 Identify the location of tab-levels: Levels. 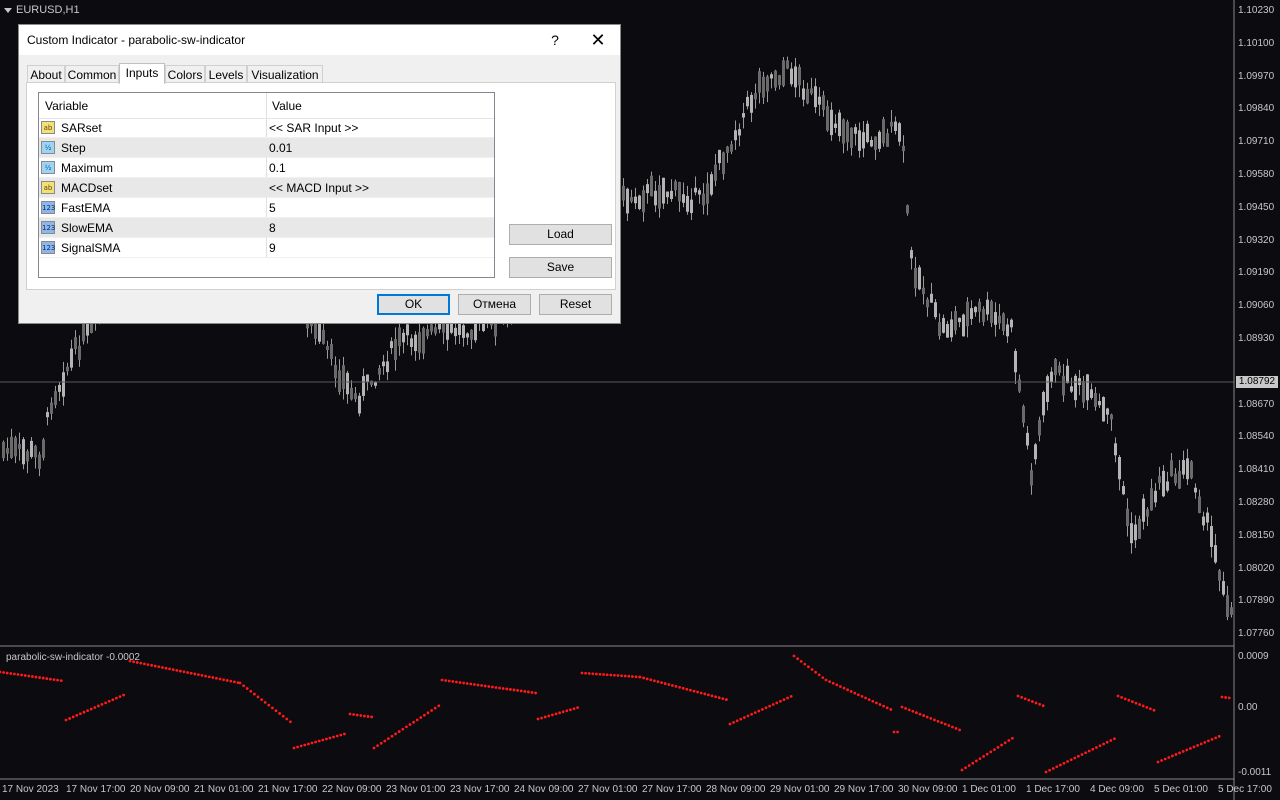
(226, 74).